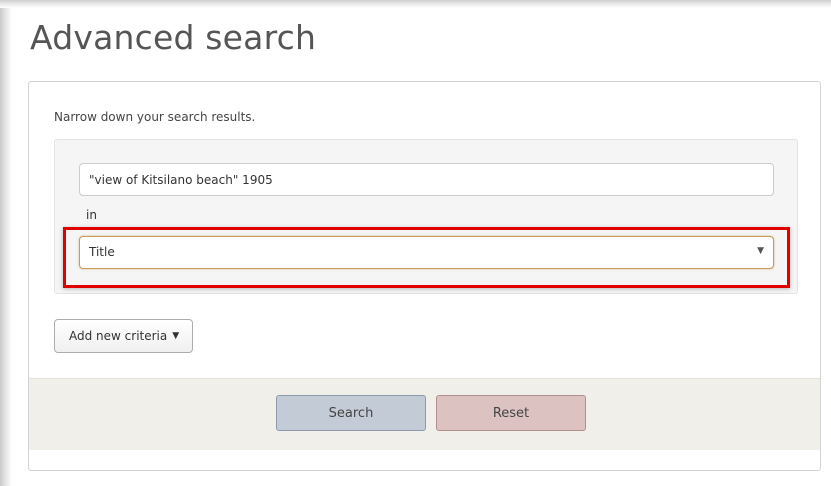  What do you see at coordinates (511, 413) in the screenshot?
I see `reset-button: Reset` at bounding box center [511, 413].